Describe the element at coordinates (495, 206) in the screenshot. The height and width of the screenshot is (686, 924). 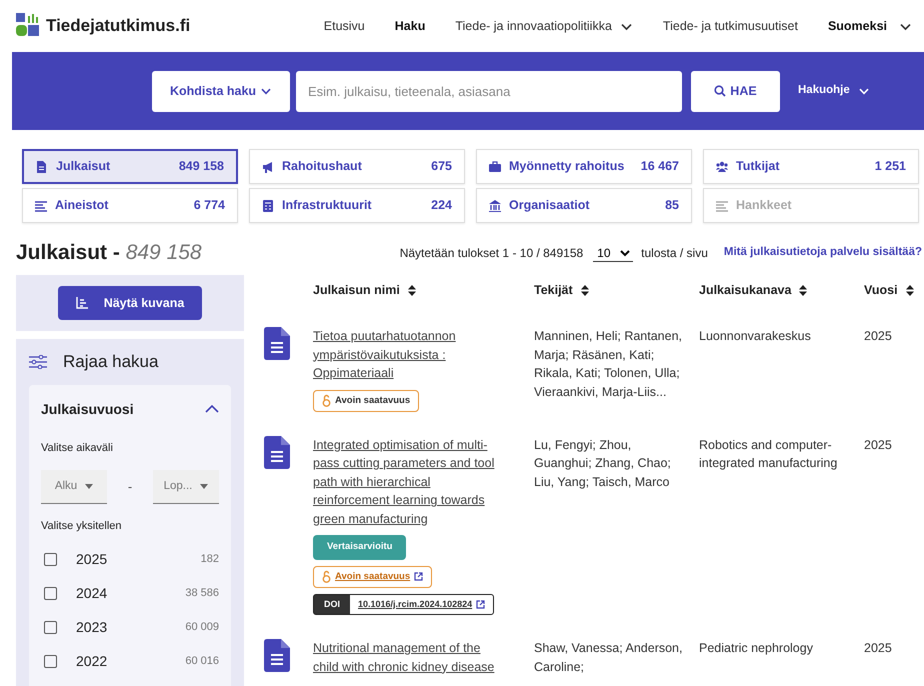
I see `building-icon` at that location.